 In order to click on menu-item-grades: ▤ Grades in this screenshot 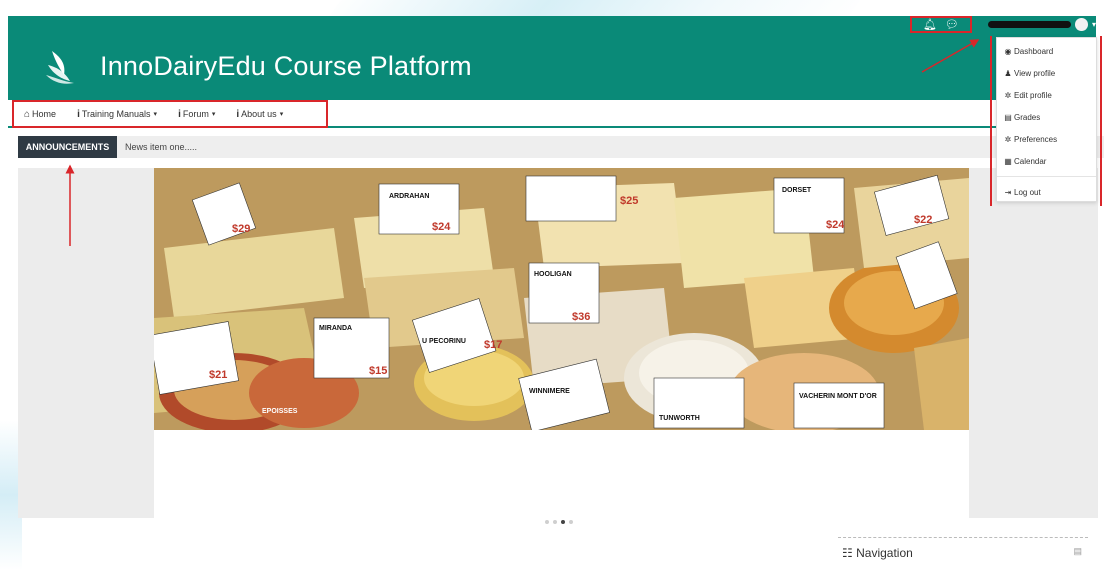, I will do `click(1046, 117)`.